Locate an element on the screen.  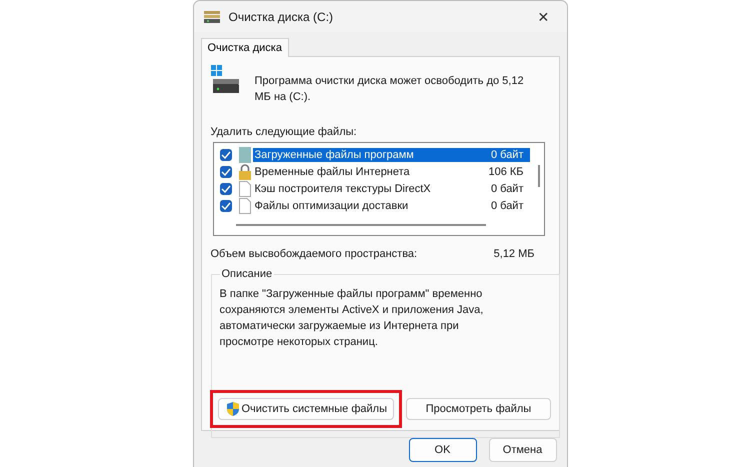
tab: Очистка диска is located at coordinates (244, 47).